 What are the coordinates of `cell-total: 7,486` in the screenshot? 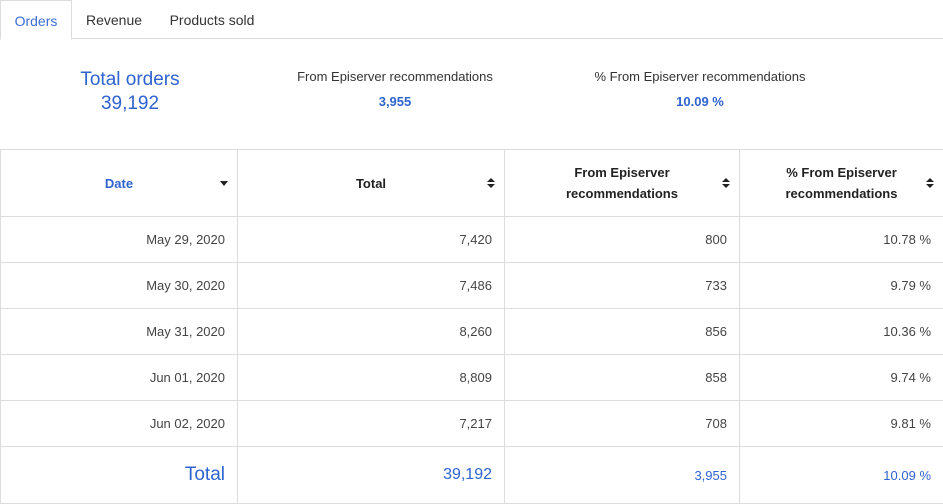 It's located at (371, 285).